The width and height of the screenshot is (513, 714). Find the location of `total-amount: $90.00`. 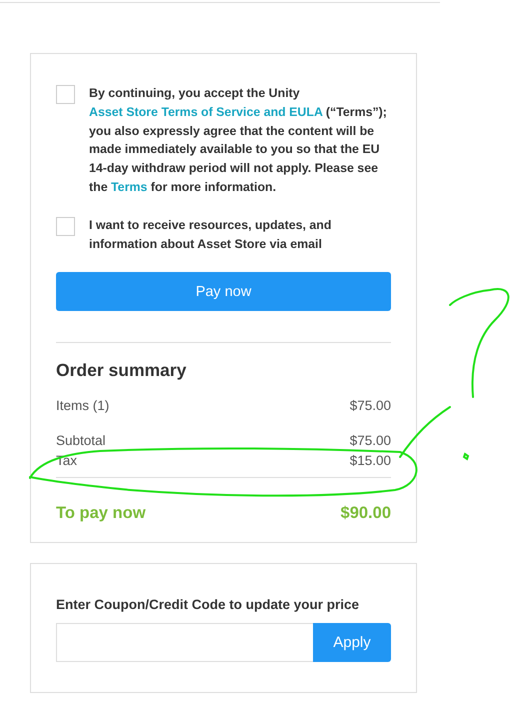

total-amount: $90.00 is located at coordinates (365, 513).